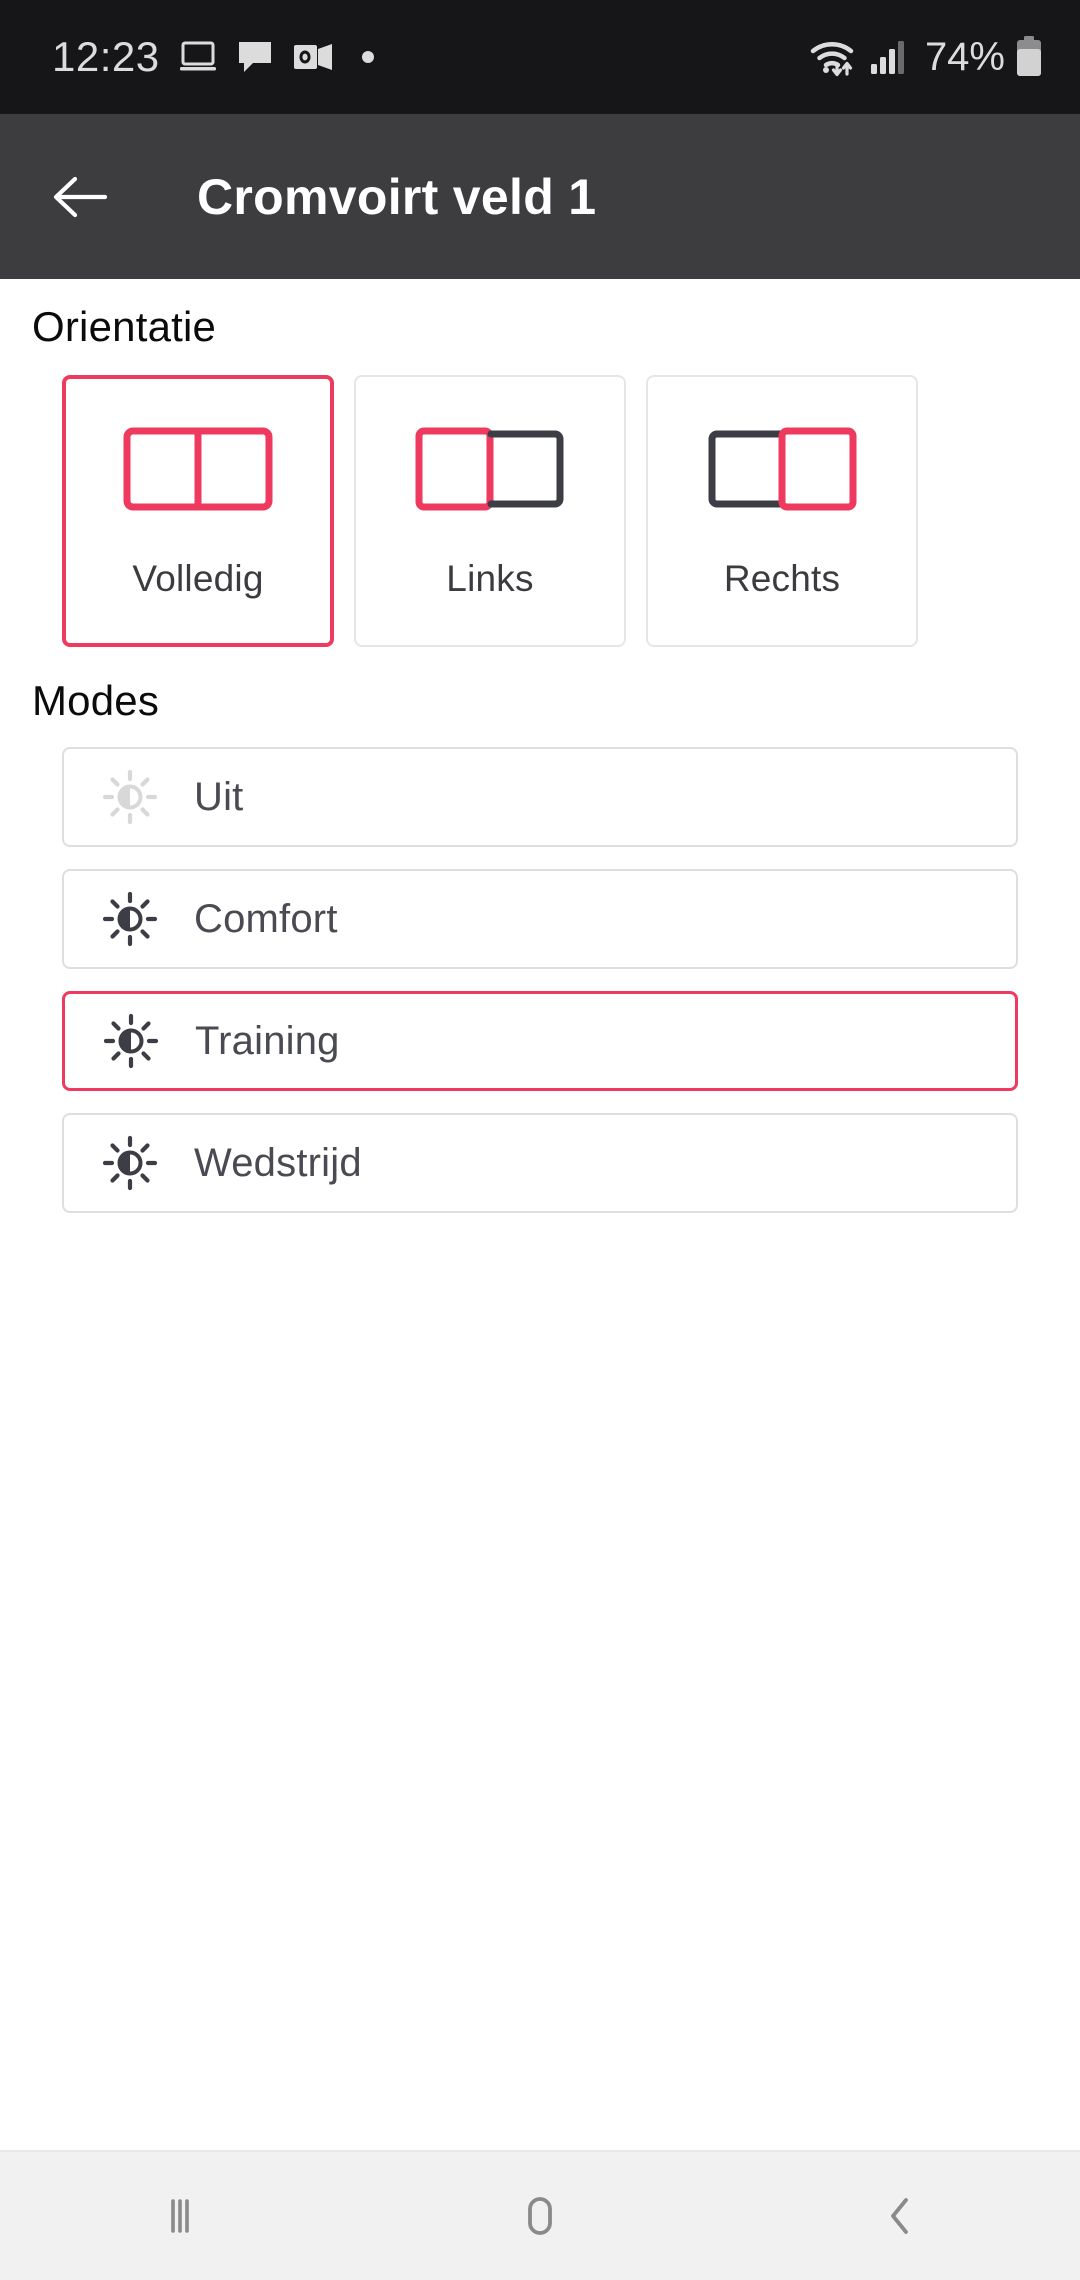  I want to click on home-button, so click(540, 2216).